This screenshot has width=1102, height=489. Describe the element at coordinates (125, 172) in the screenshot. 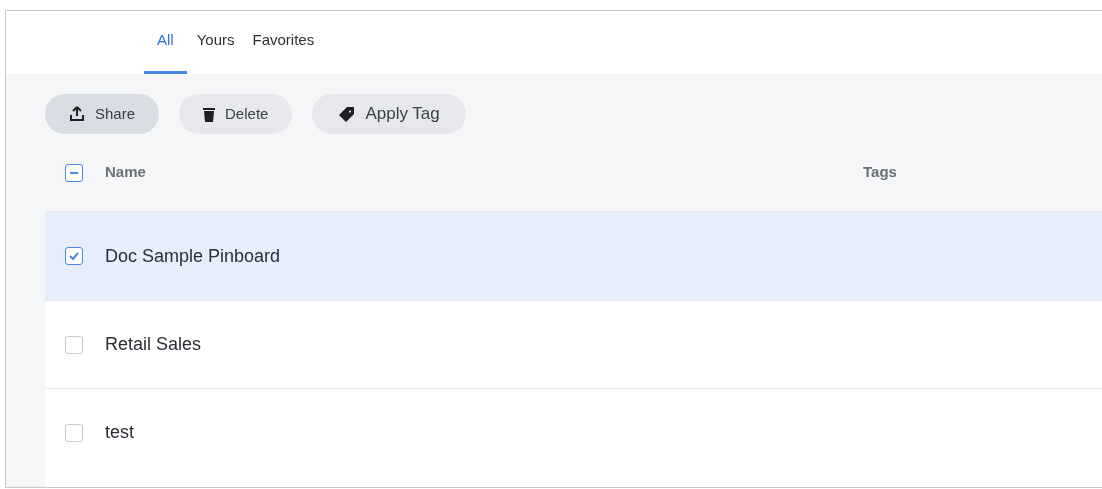

I see `column-header: Name` at that location.